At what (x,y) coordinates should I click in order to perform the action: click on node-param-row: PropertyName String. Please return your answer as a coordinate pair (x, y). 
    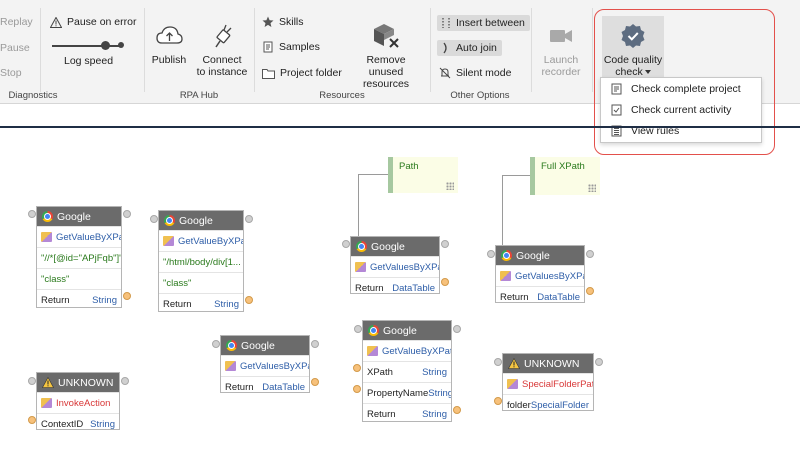
    Looking at the image, I should click on (407, 392).